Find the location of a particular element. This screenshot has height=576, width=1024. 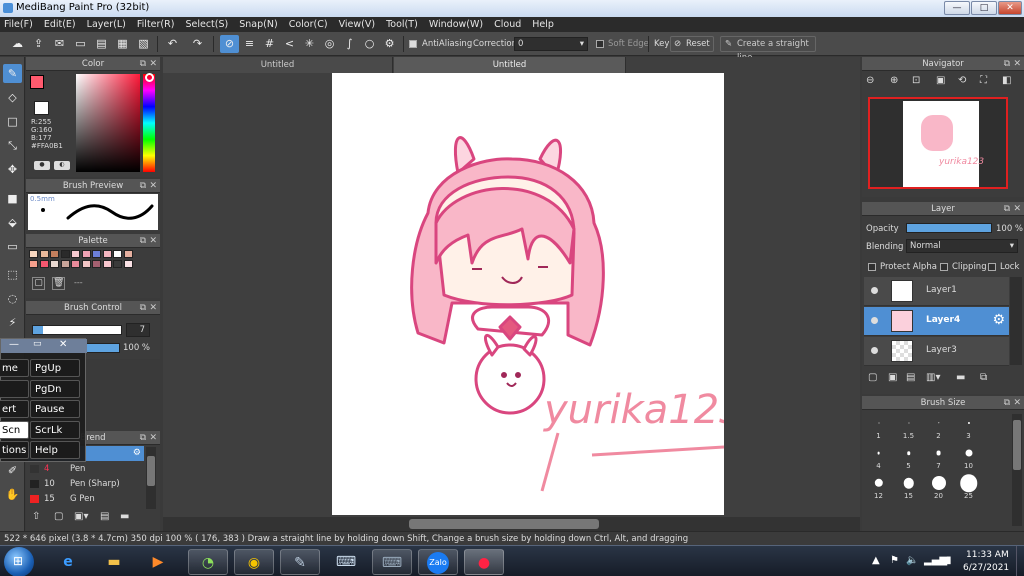

app-icon-green: ◔ is located at coordinates (208, 562).